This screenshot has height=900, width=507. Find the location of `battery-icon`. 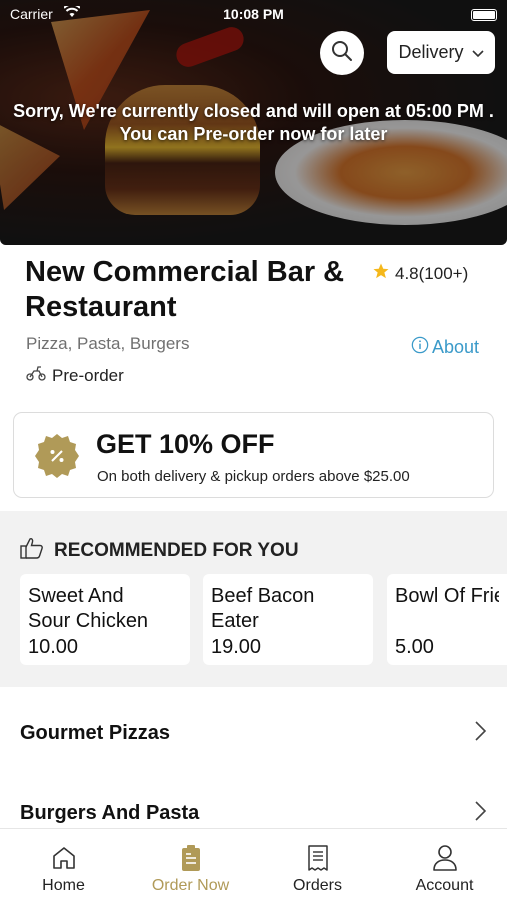

battery-icon is located at coordinates (484, 15).